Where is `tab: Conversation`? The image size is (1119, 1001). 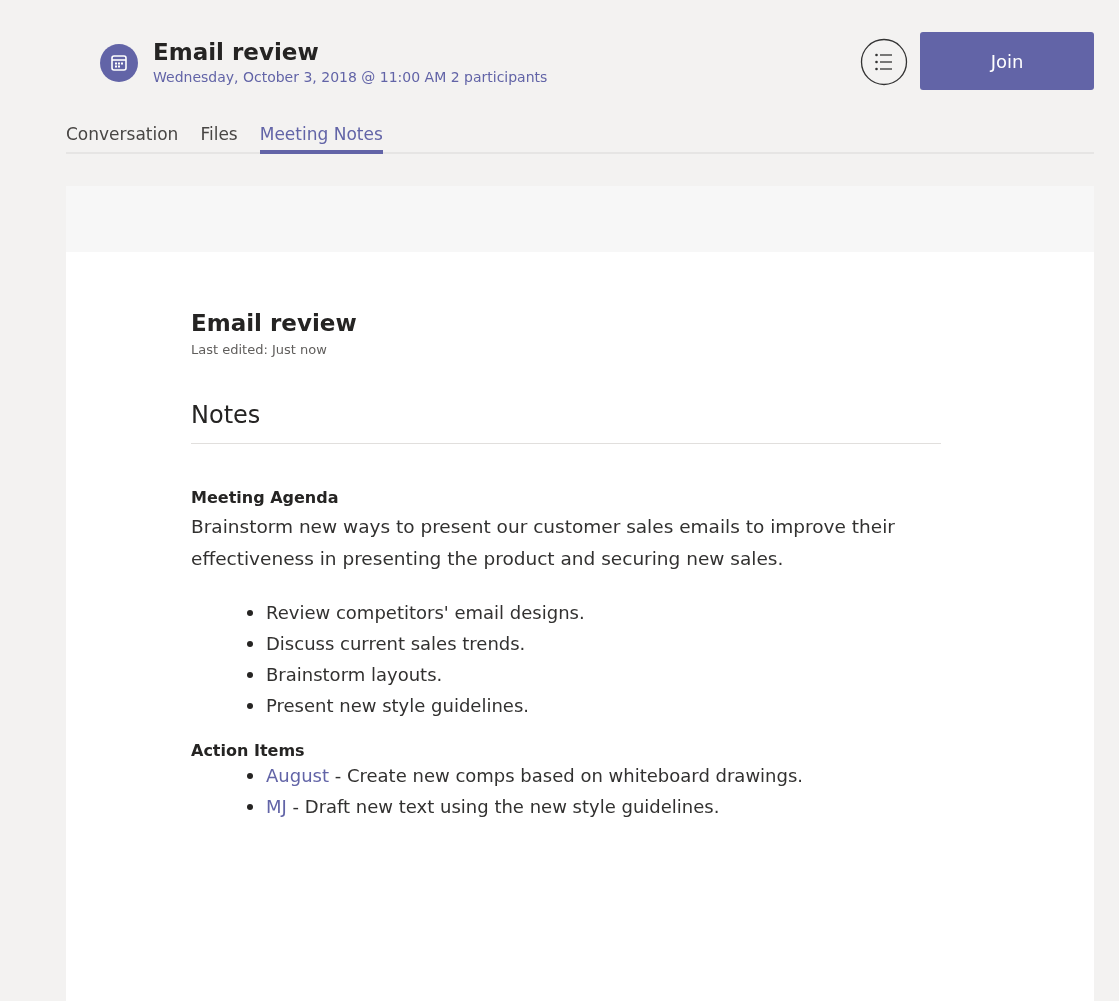
tab: Conversation is located at coordinates (122, 139).